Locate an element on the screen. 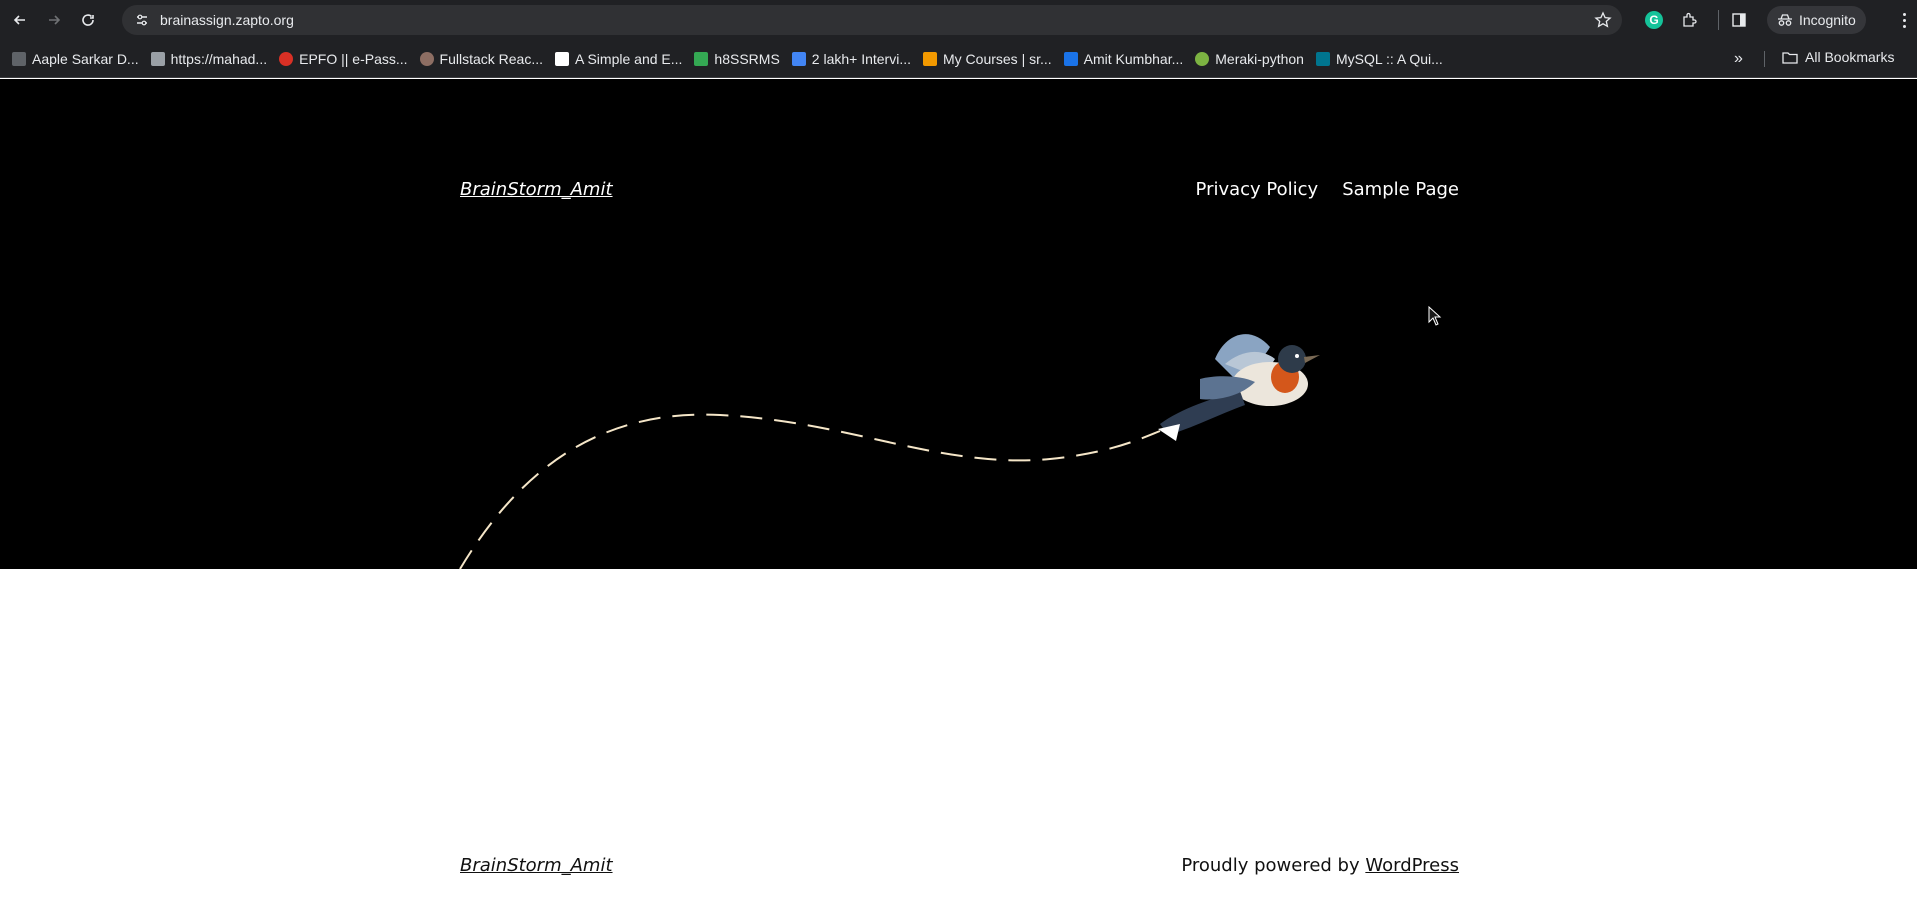 The image size is (1917, 897). side-panel-button is located at coordinates (1739, 20).